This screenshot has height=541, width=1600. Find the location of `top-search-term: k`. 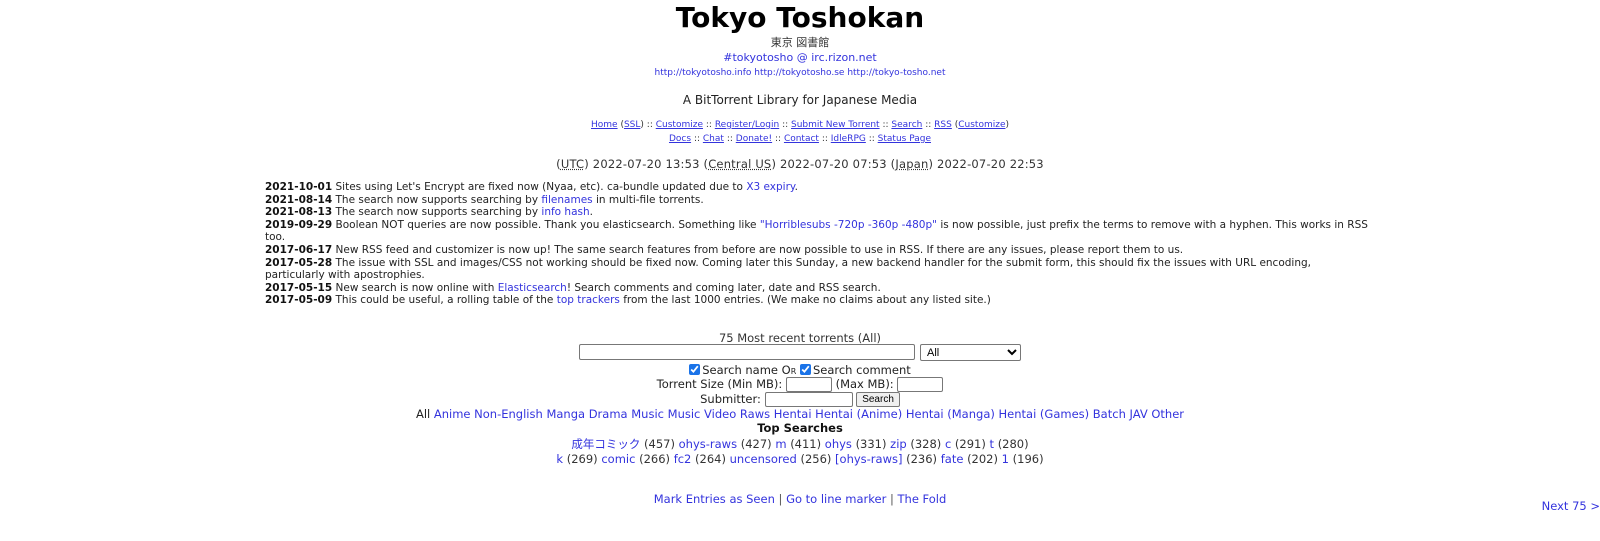

top-search-term: k is located at coordinates (559, 459).